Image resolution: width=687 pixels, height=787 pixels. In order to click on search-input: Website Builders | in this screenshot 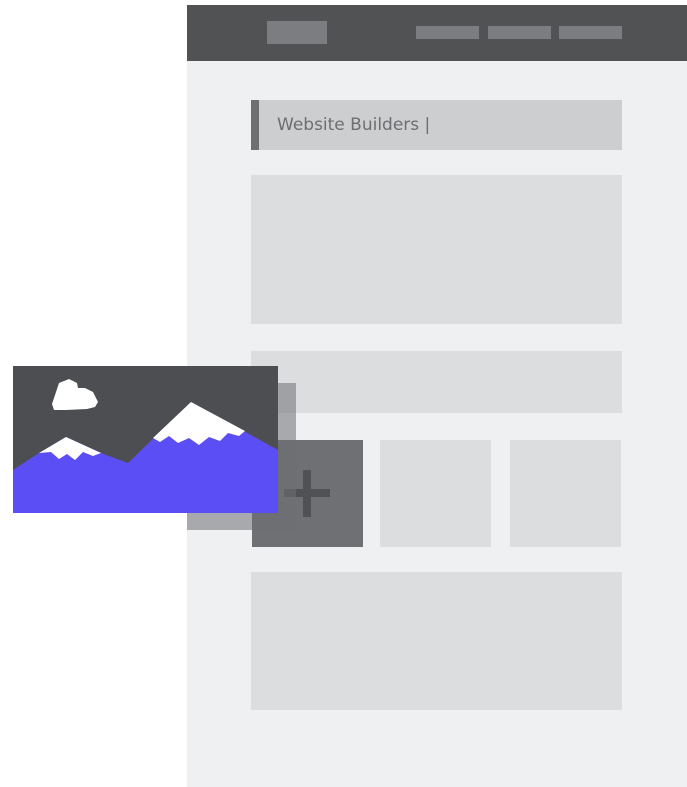, I will do `click(436, 125)`.